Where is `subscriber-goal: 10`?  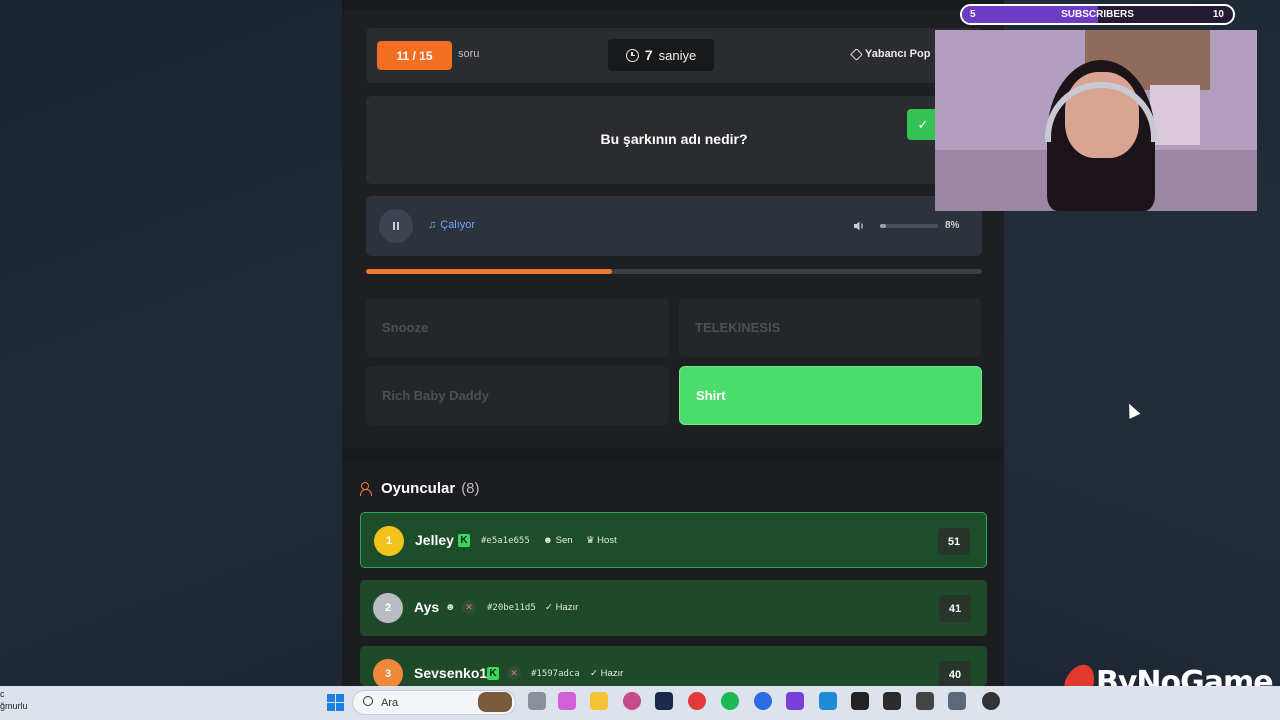 subscriber-goal: 10 is located at coordinates (1218, 14).